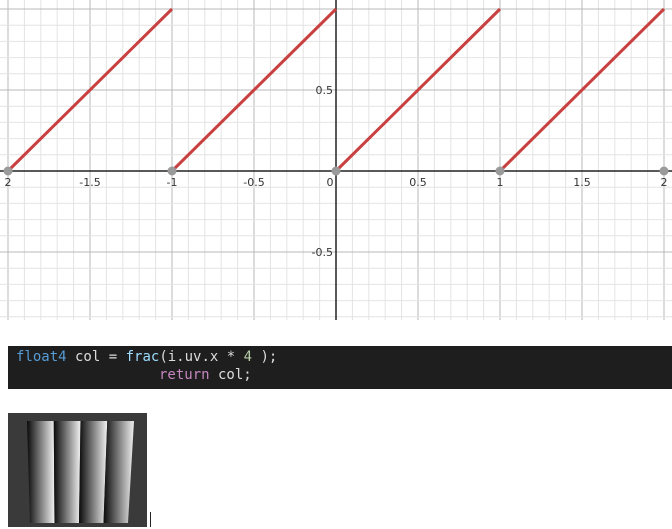  Describe the element at coordinates (325, 90) in the screenshot. I see `y-tick-label: 0.5` at that location.